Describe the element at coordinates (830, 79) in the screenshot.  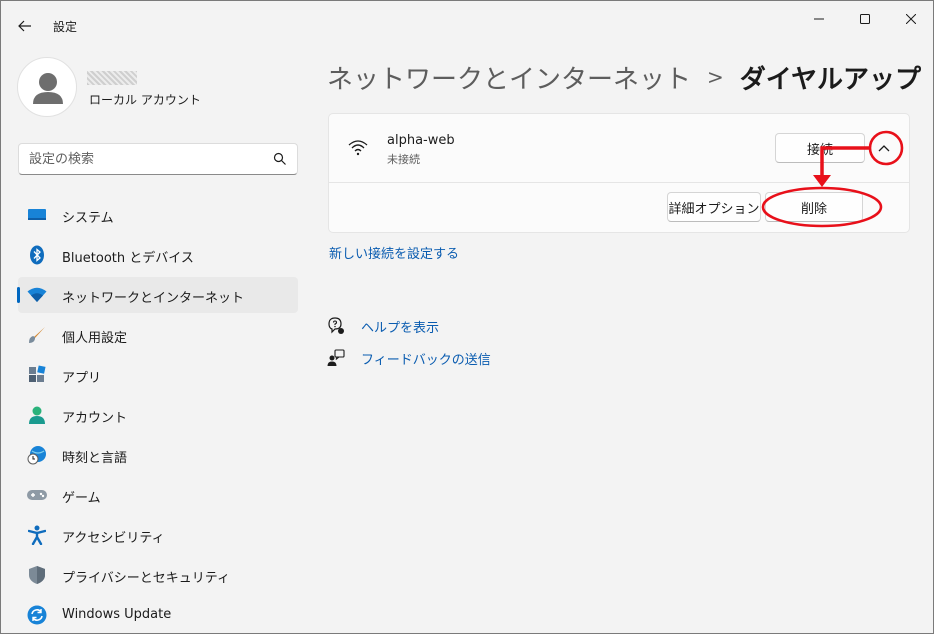
I see `page-title: ダイヤルアップ` at that location.